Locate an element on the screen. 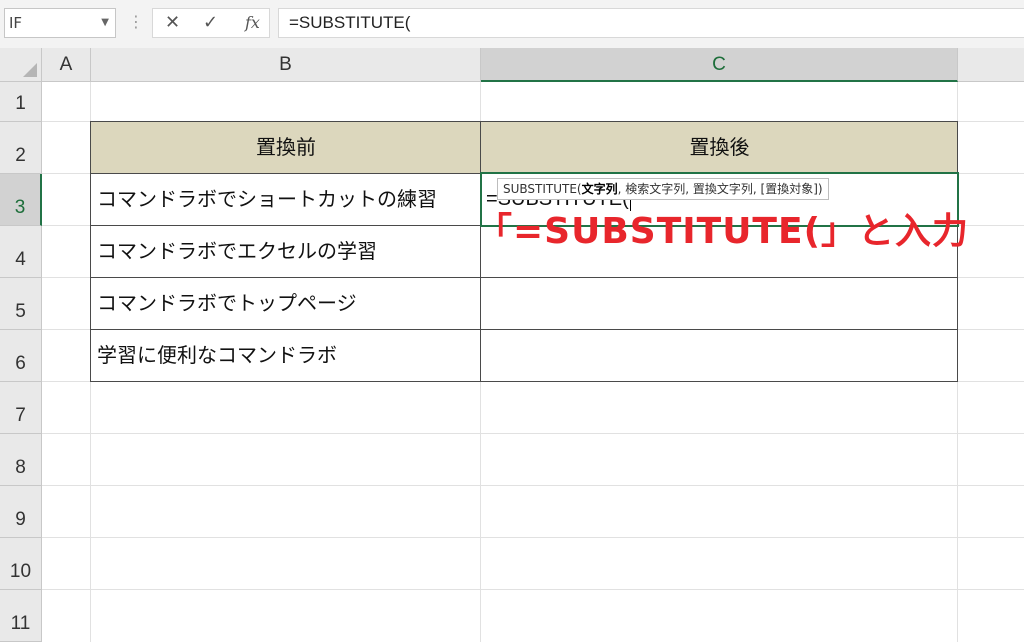  select-all-icon is located at coordinates (30, 70).